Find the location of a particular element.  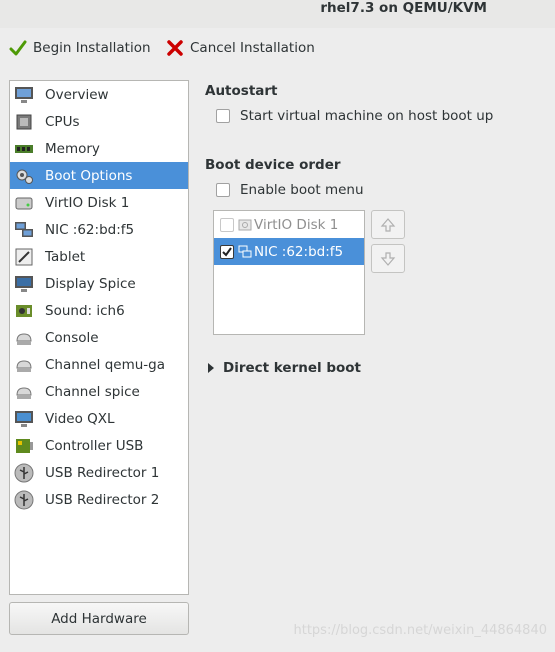

sidebar-item-sound: Sound: ich6 is located at coordinates (99, 310).